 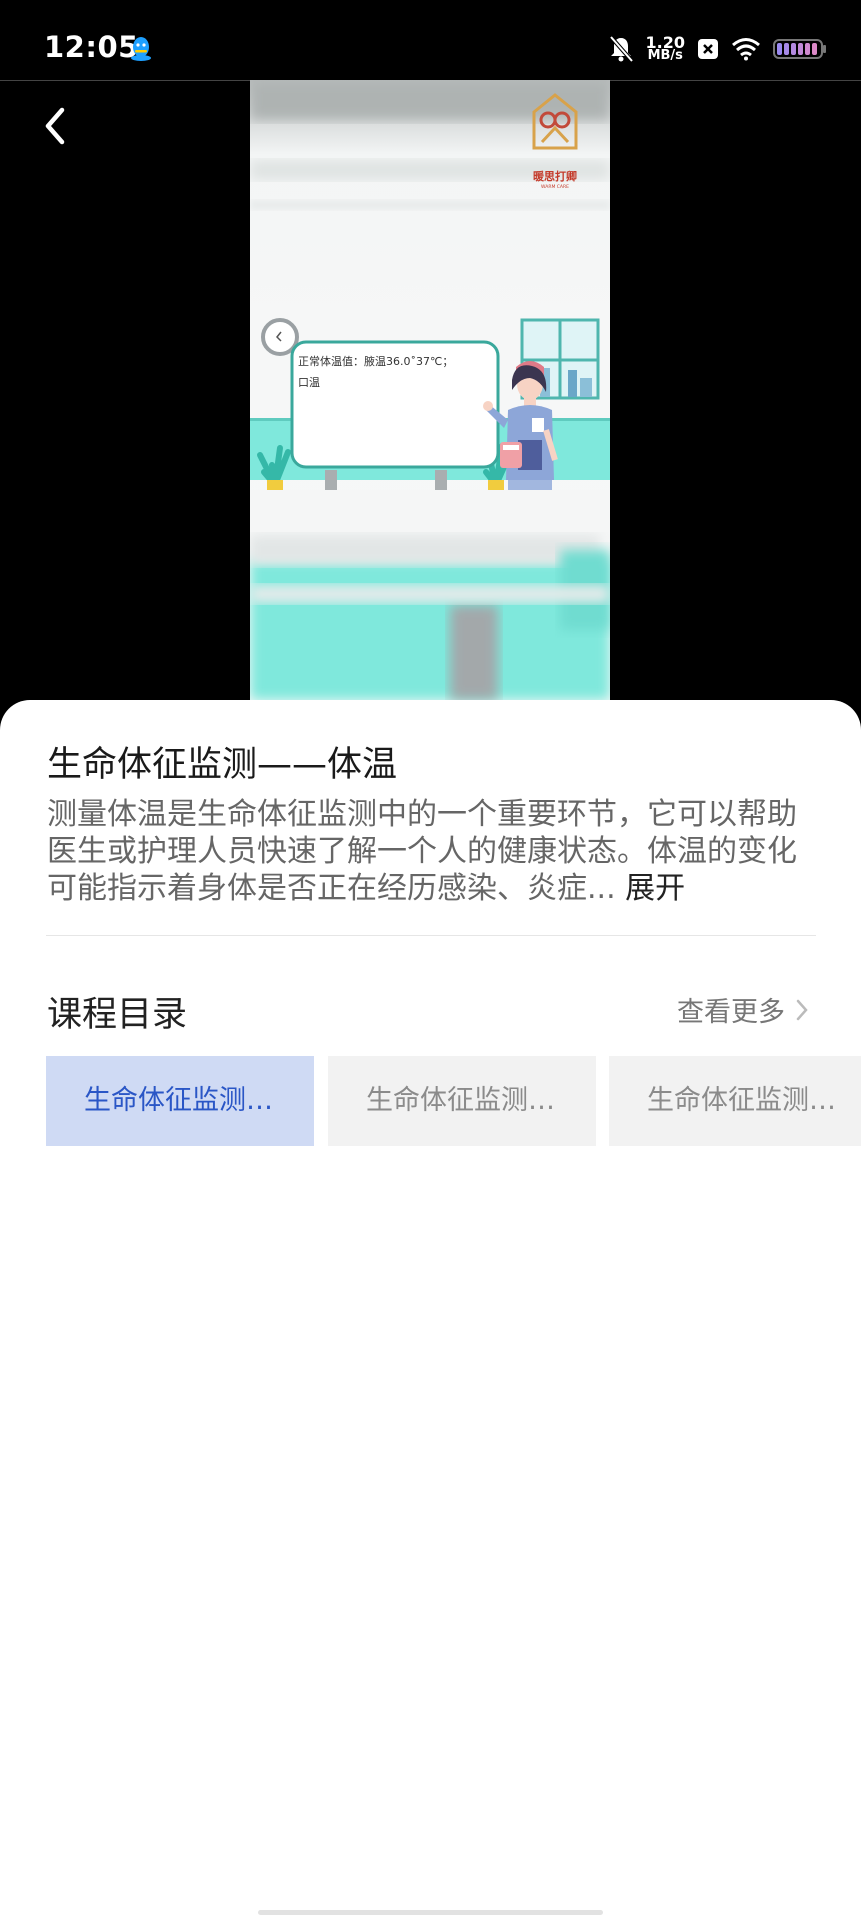 I want to click on brand-text: 暖思打卿, so click(x=555, y=176).